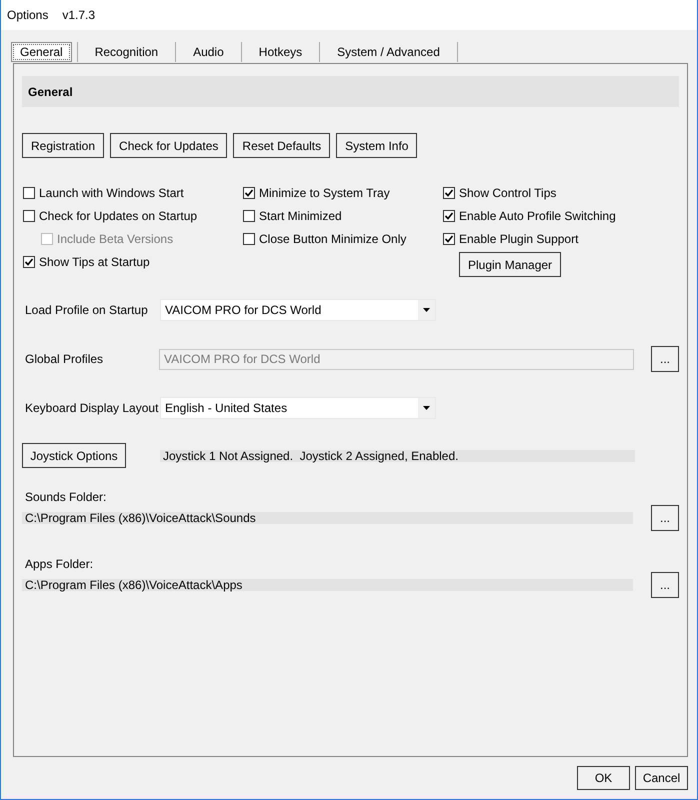 The height and width of the screenshot is (800, 698). Describe the element at coordinates (66, 497) in the screenshot. I see `folder-label: Sounds Folder:` at that location.